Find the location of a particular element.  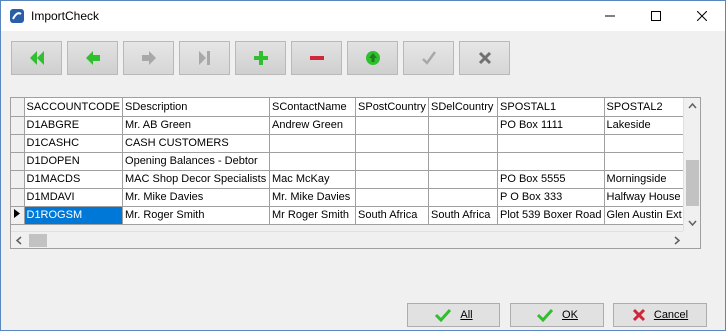

table-cell: Mac McKay is located at coordinates (313, 179).